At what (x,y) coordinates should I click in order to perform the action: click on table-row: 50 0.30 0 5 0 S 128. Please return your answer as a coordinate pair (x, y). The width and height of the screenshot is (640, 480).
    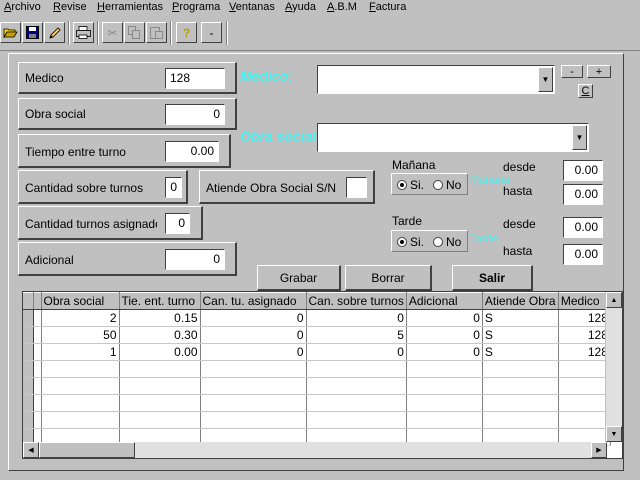
    Looking at the image, I should click on (317, 335).